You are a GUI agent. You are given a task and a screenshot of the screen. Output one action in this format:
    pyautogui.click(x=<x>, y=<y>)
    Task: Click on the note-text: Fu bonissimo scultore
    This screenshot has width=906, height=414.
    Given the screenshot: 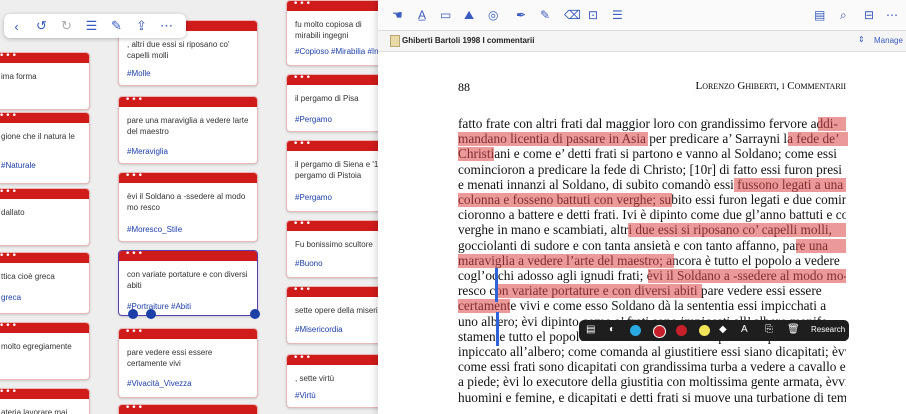 What is the action you would take?
    pyautogui.click(x=334, y=244)
    